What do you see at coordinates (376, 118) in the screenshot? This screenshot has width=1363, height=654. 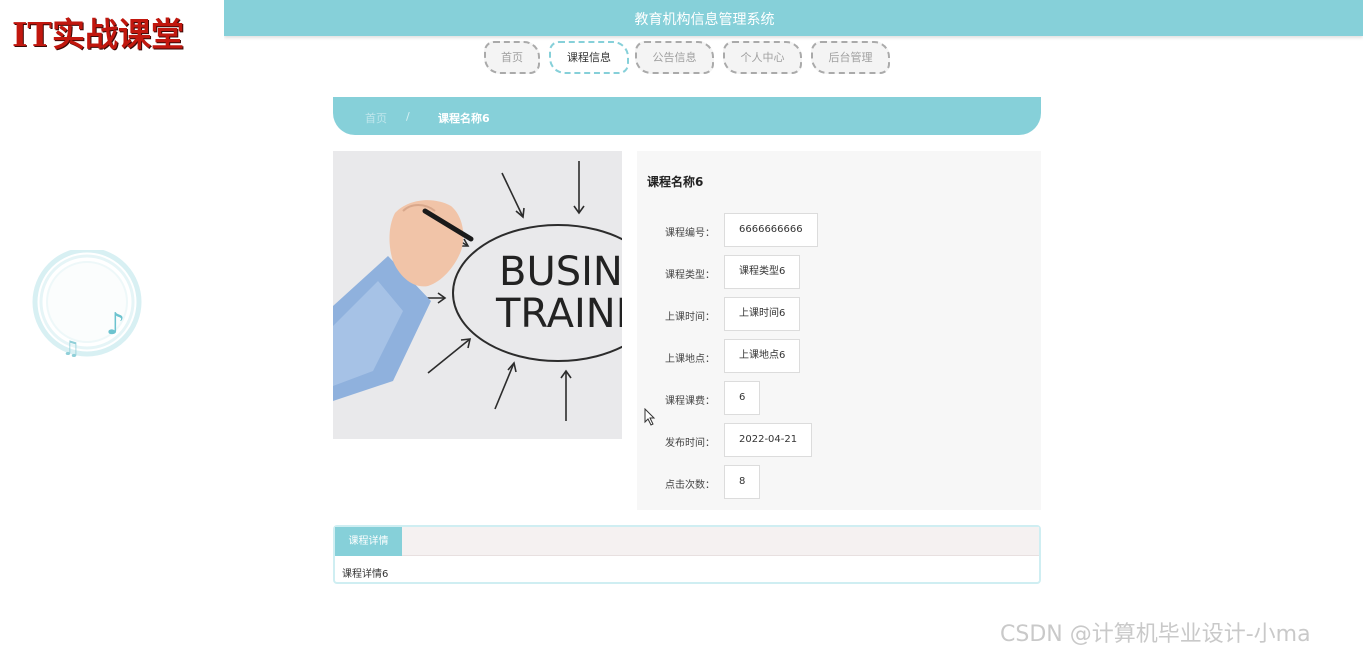 I see `breadcrumb-home-link: 首页` at bounding box center [376, 118].